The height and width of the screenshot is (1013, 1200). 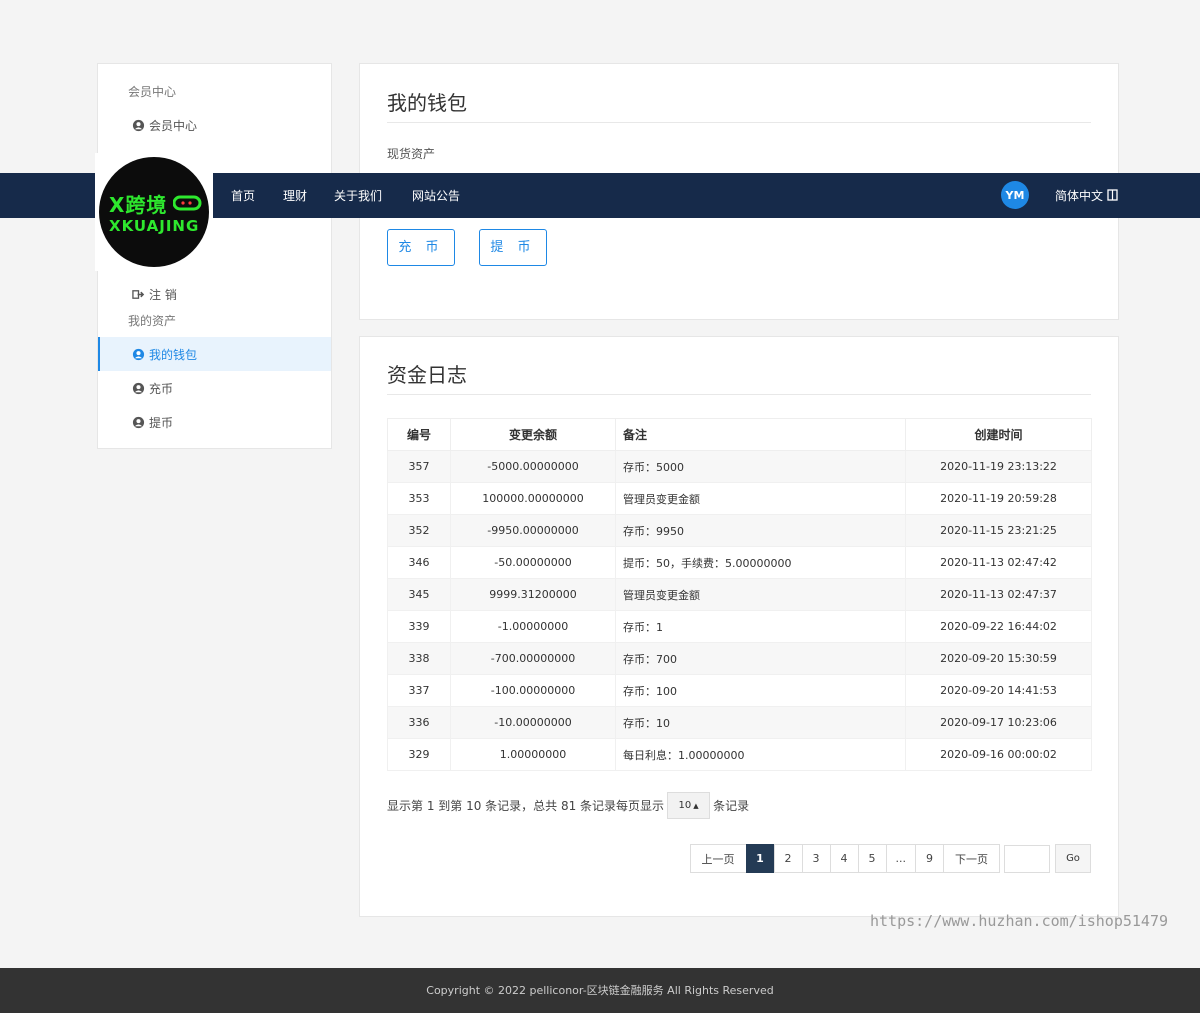 What do you see at coordinates (760, 626) in the screenshot?
I see `cell-remark: 存币：1` at bounding box center [760, 626].